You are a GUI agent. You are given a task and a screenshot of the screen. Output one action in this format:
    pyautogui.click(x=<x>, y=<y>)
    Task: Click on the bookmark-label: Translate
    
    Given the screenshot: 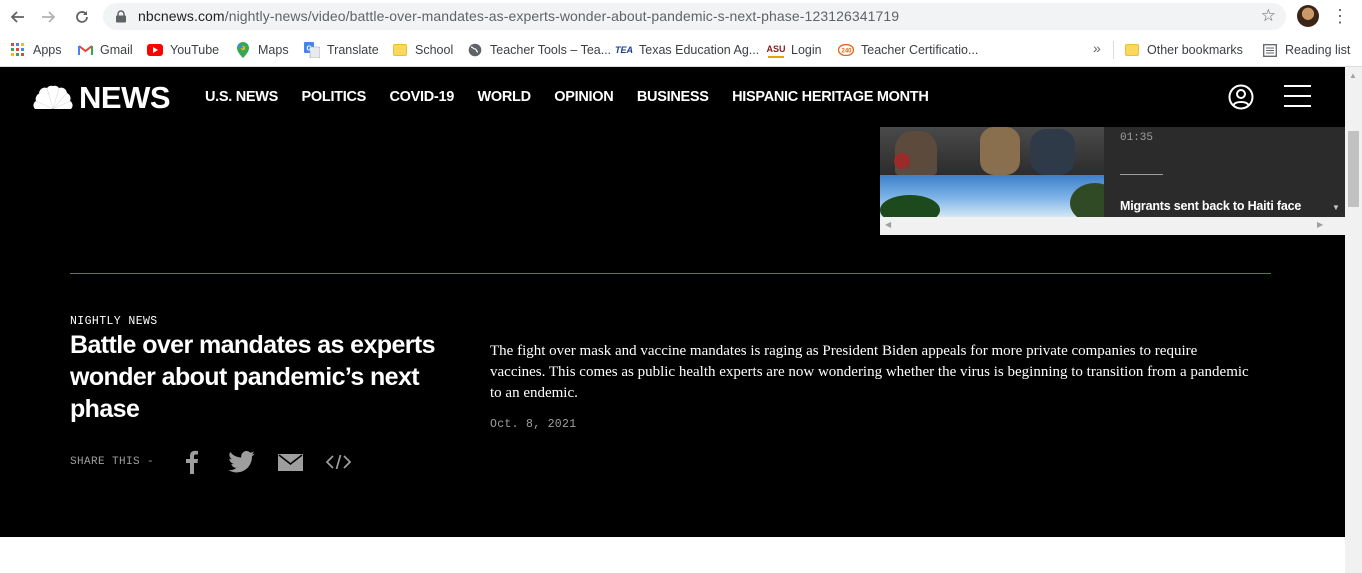 What is the action you would take?
    pyautogui.click(x=353, y=50)
    